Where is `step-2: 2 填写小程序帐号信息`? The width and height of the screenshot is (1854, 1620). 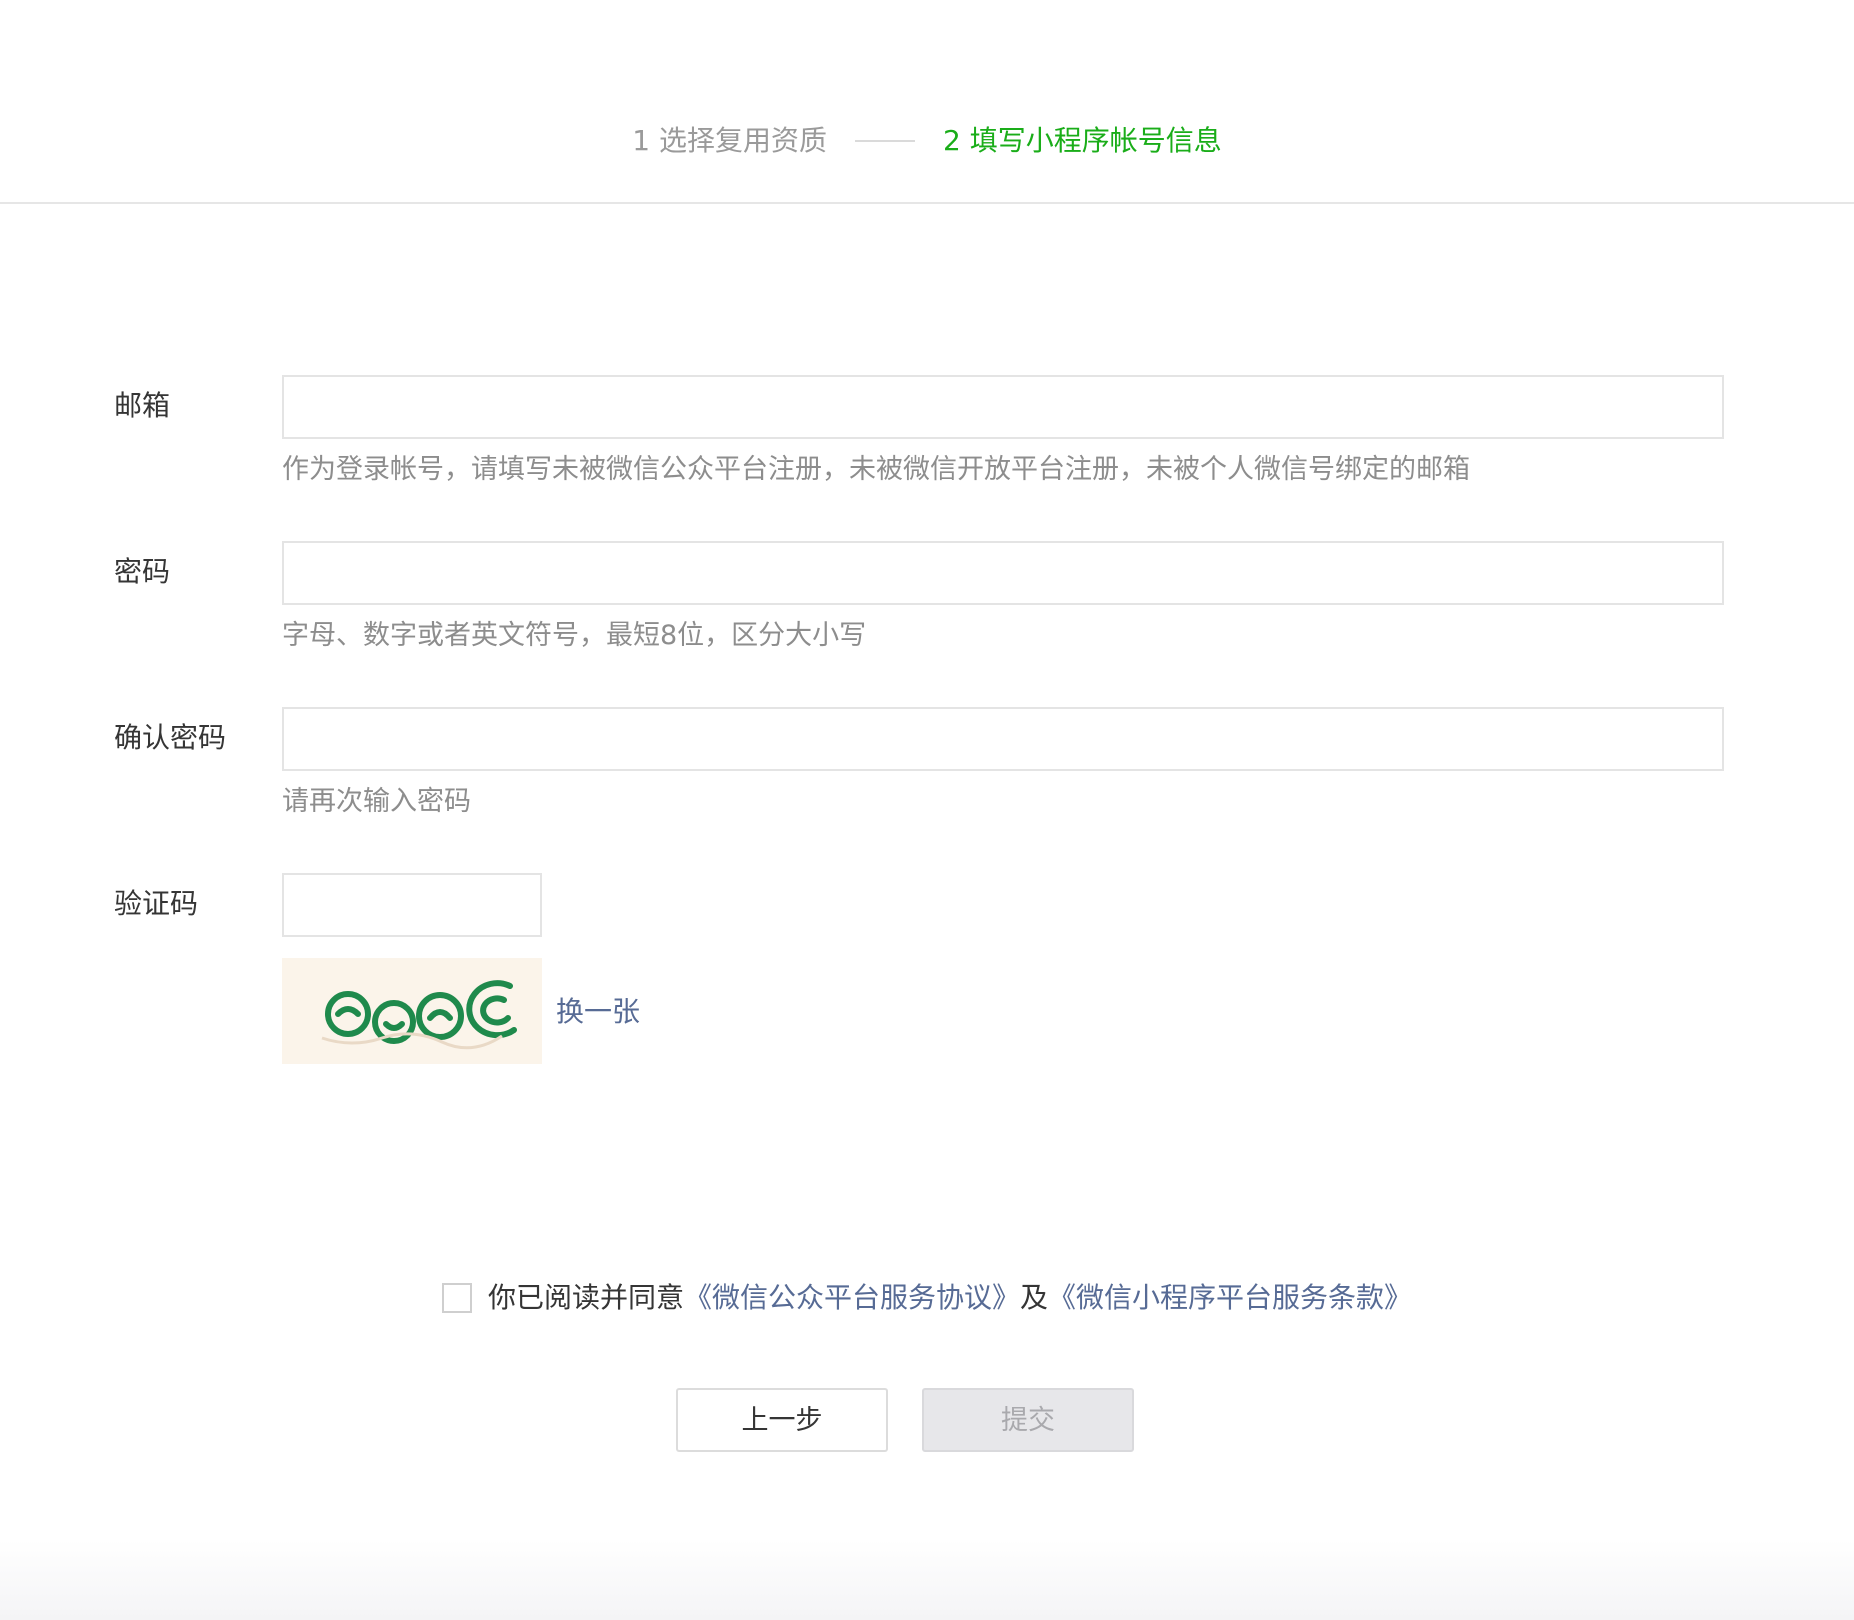
step-2: 2 填写小程序帐号信息 is located at coordinates (1082, 140).